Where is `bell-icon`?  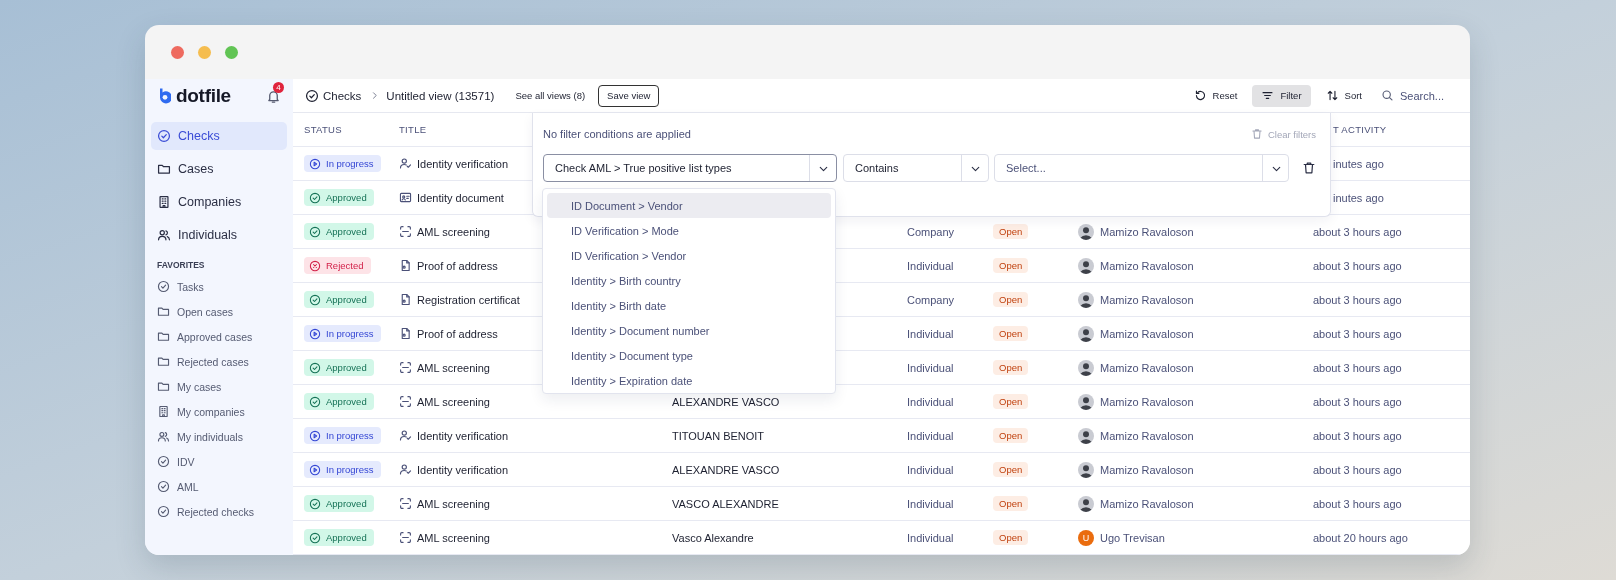
bell-icon is located at coordinates (273, 96).